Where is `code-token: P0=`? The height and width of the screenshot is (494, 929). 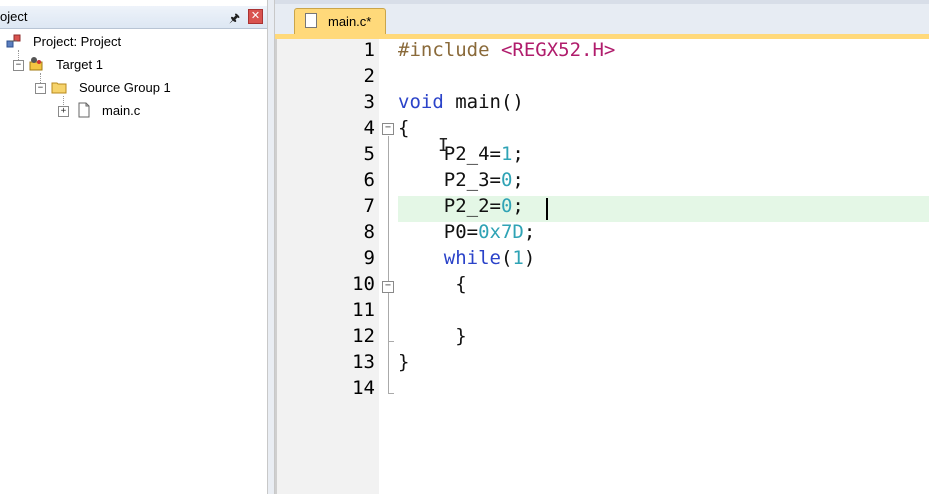
code-token: P0= is located at coordinates (438, 232).